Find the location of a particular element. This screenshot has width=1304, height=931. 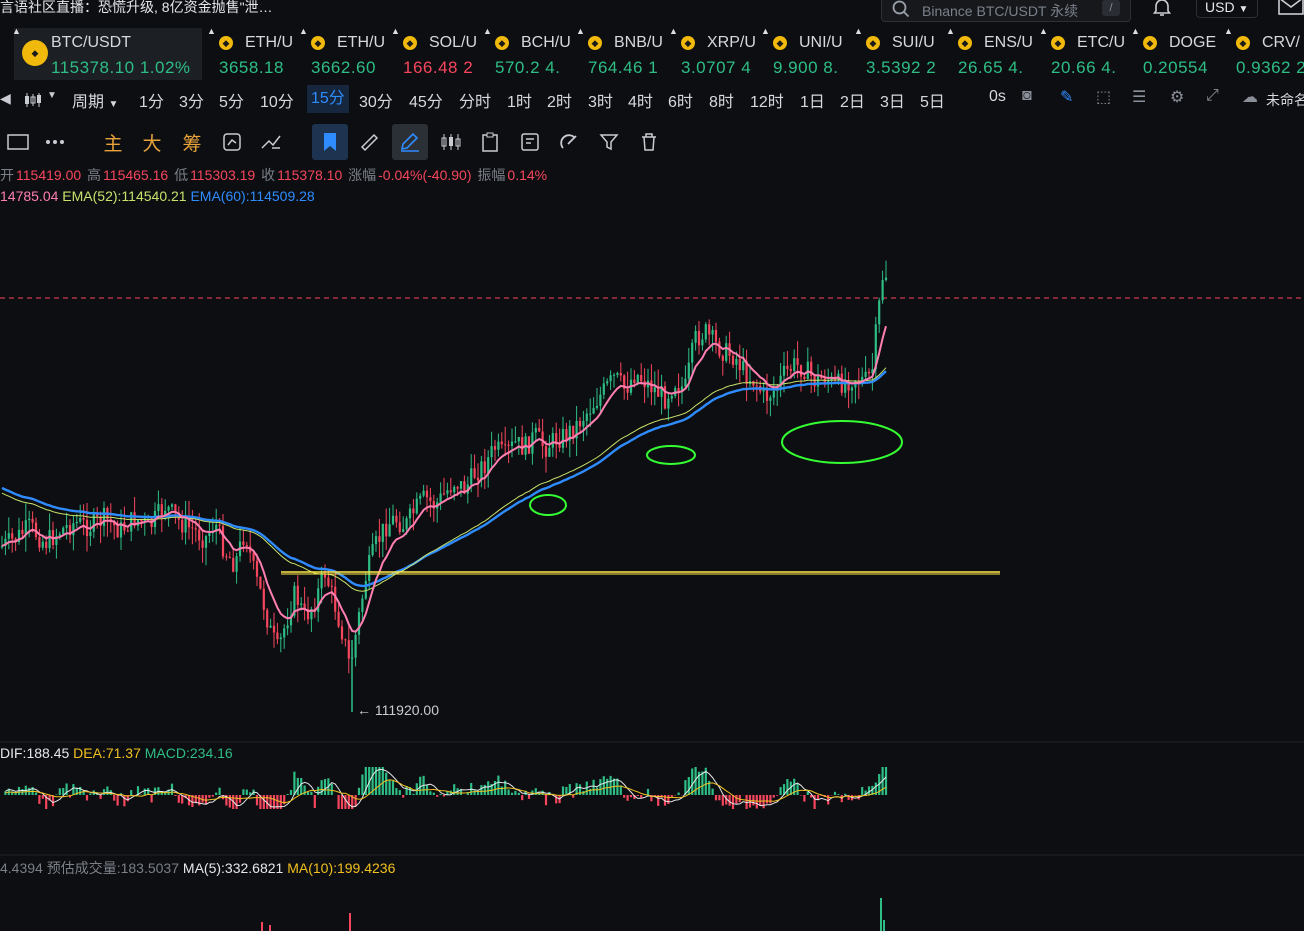

pencil-icon is located at coordinates (410, 142).